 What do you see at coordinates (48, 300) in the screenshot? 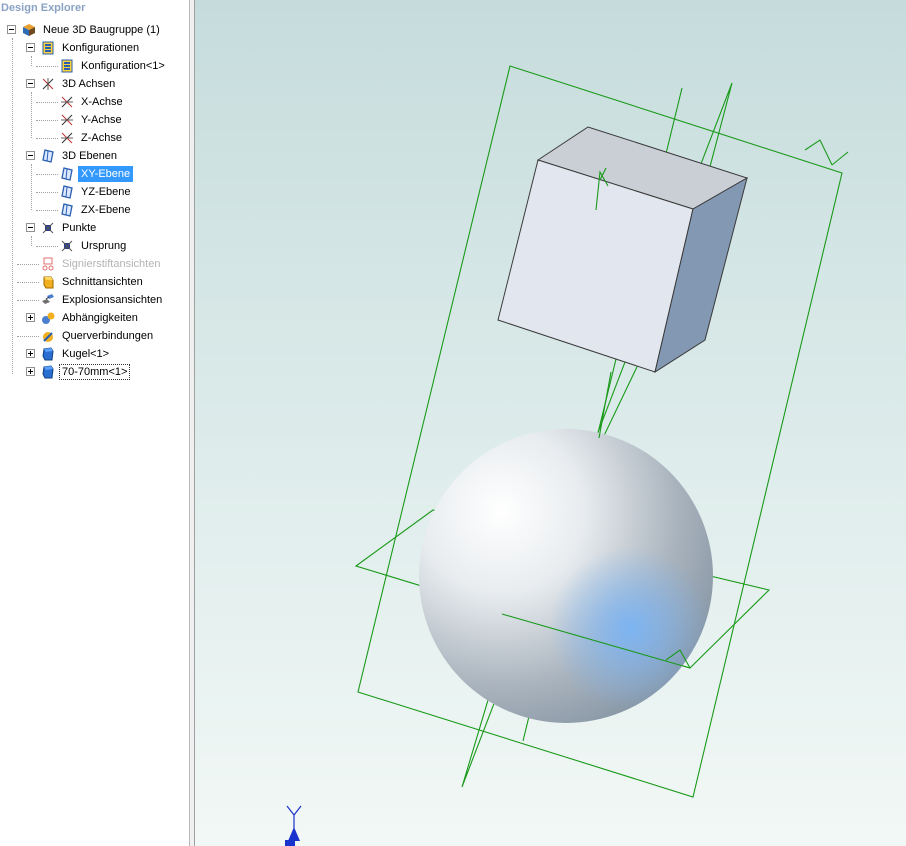
I see `exploded-view-icon` at bounding box center [48, 300].